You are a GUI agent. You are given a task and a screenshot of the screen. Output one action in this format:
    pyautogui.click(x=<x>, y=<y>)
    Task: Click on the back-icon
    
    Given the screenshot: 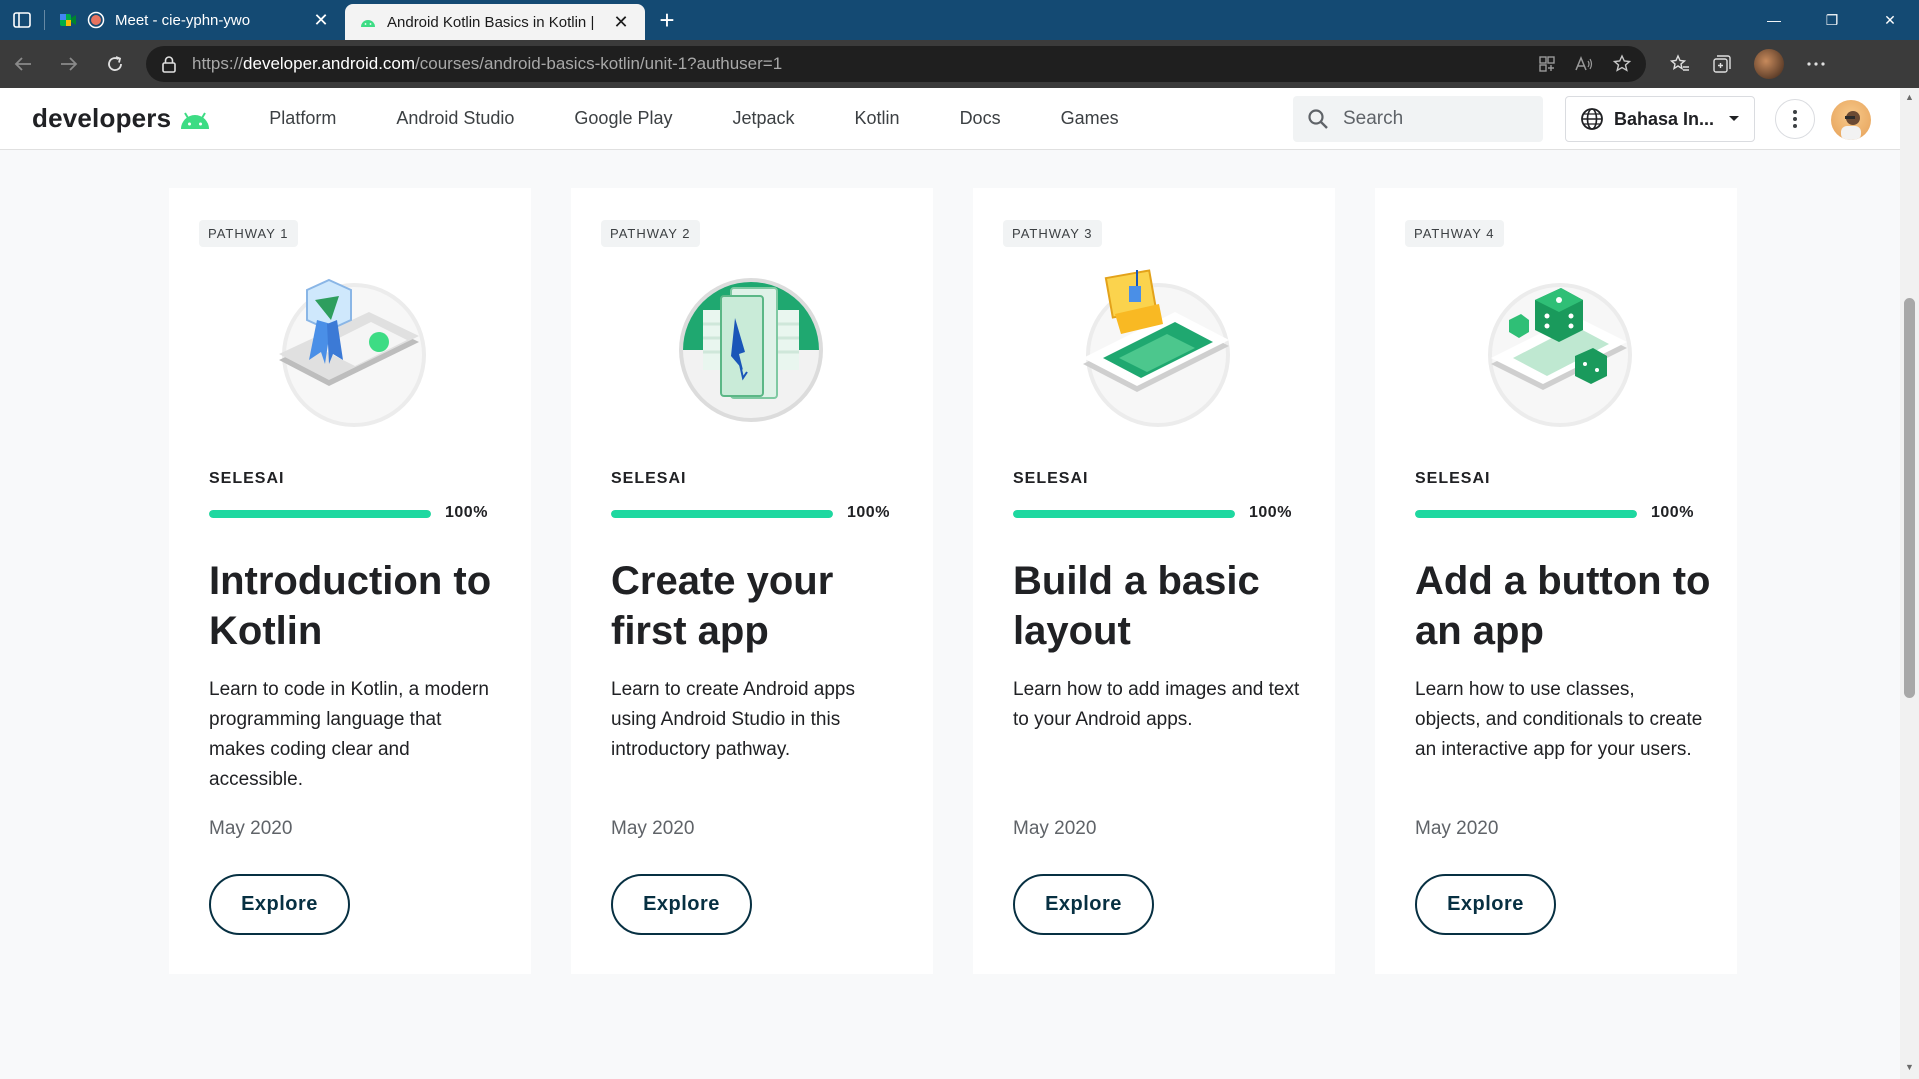 What is the action you would take?
    pyautogui.click(x=23, y=64)
    